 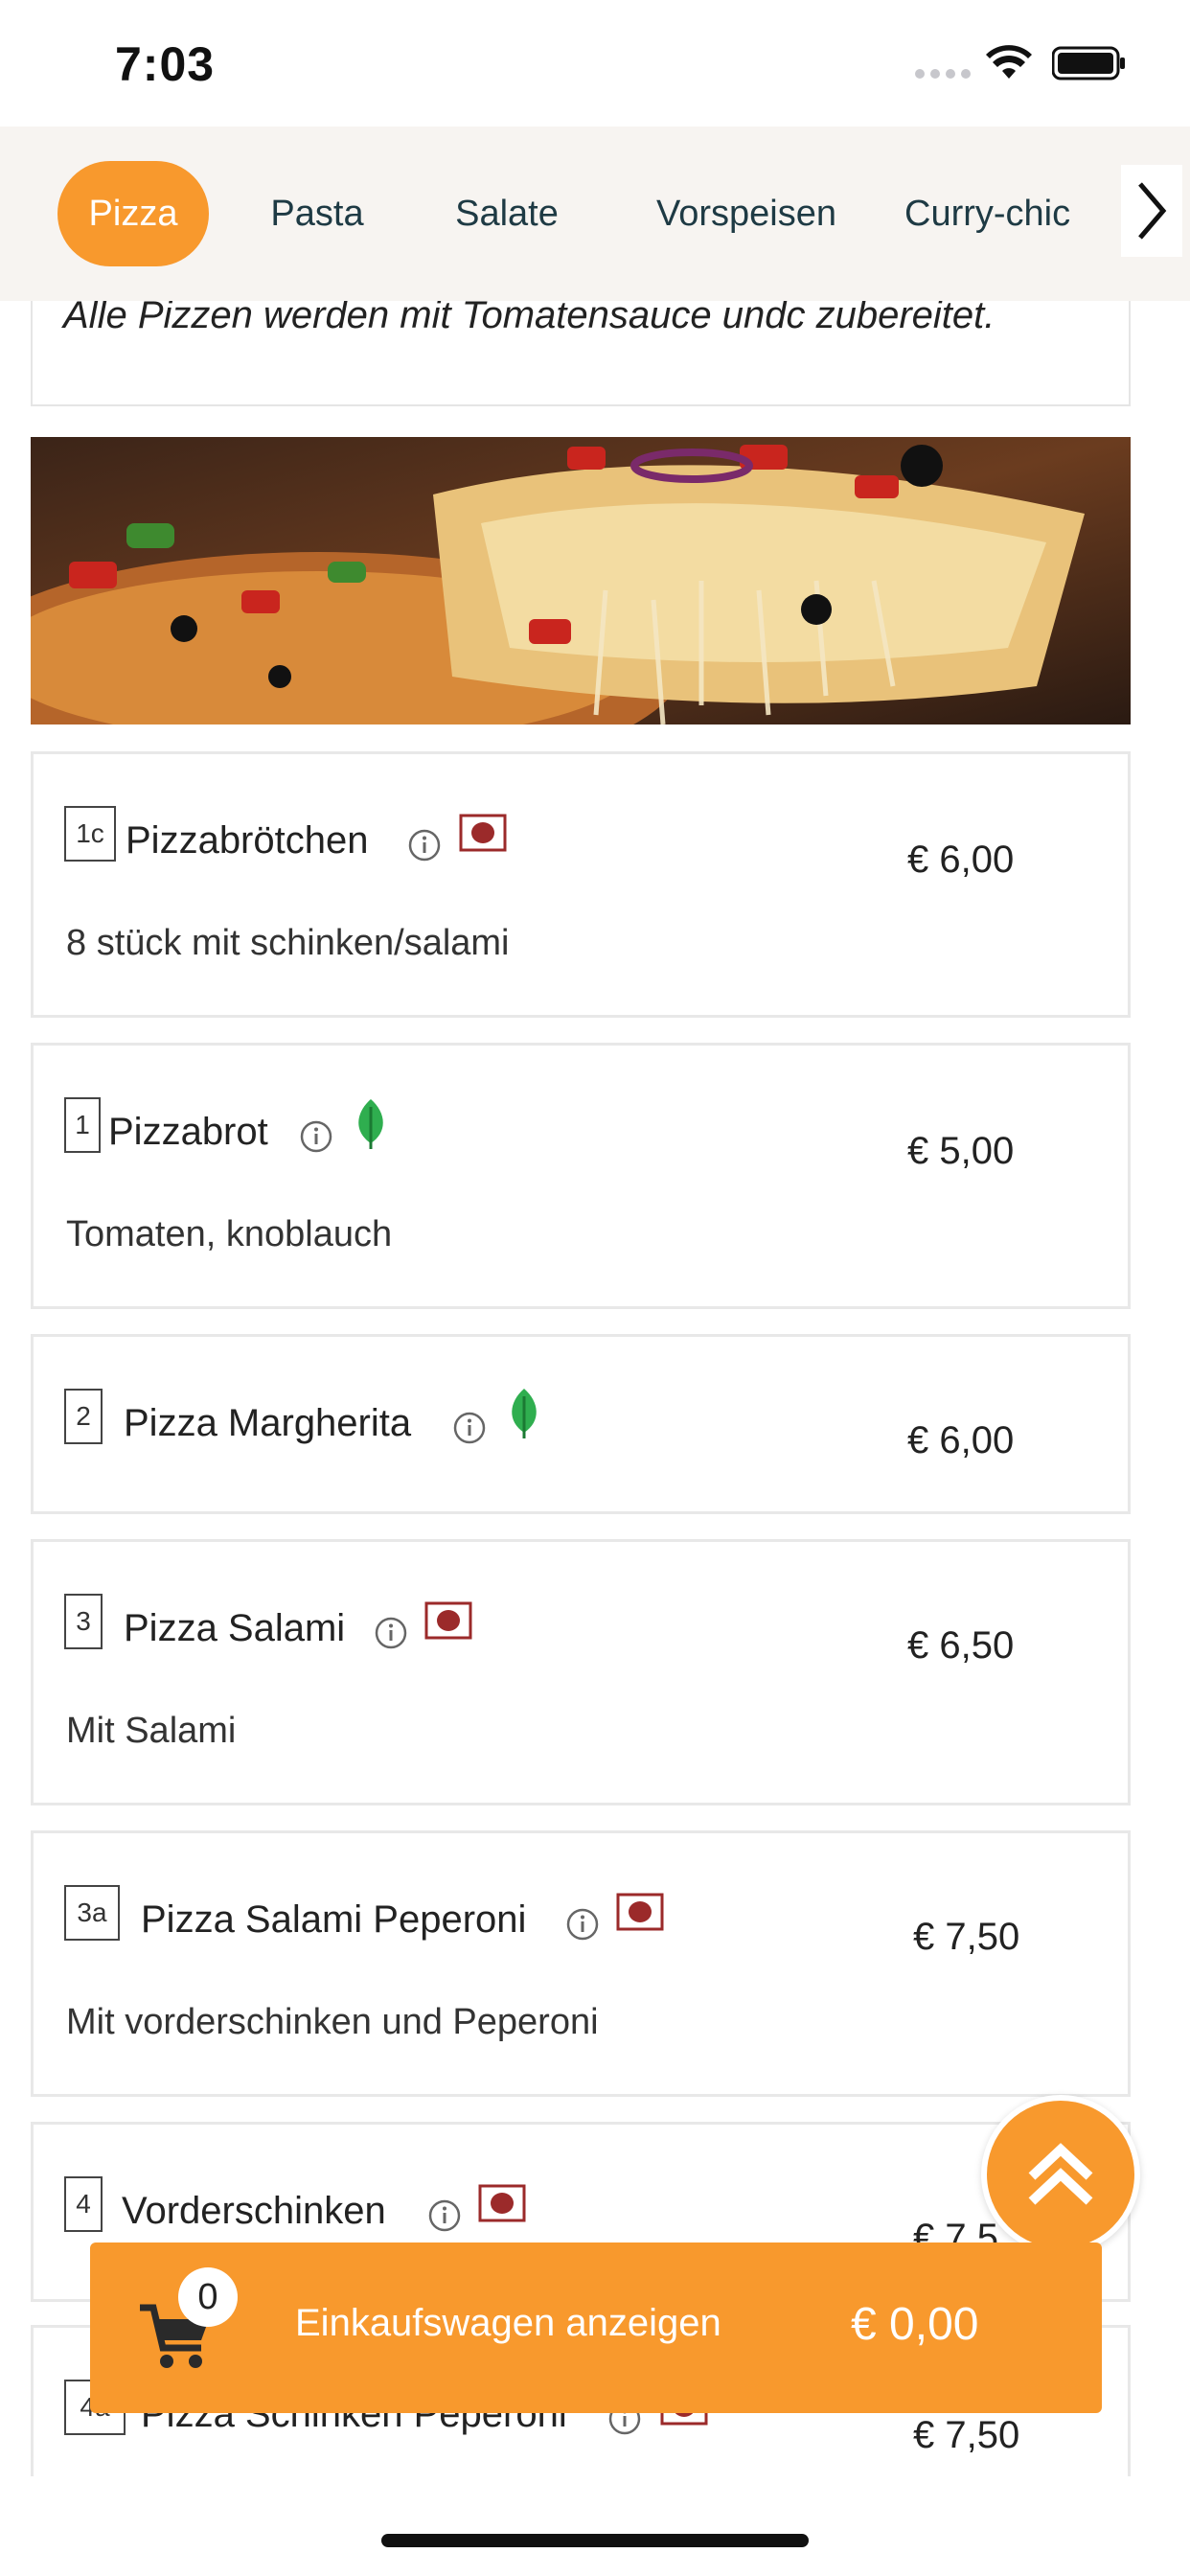 I want to click on status-bar: 7:03, so click(x=595, y=63).